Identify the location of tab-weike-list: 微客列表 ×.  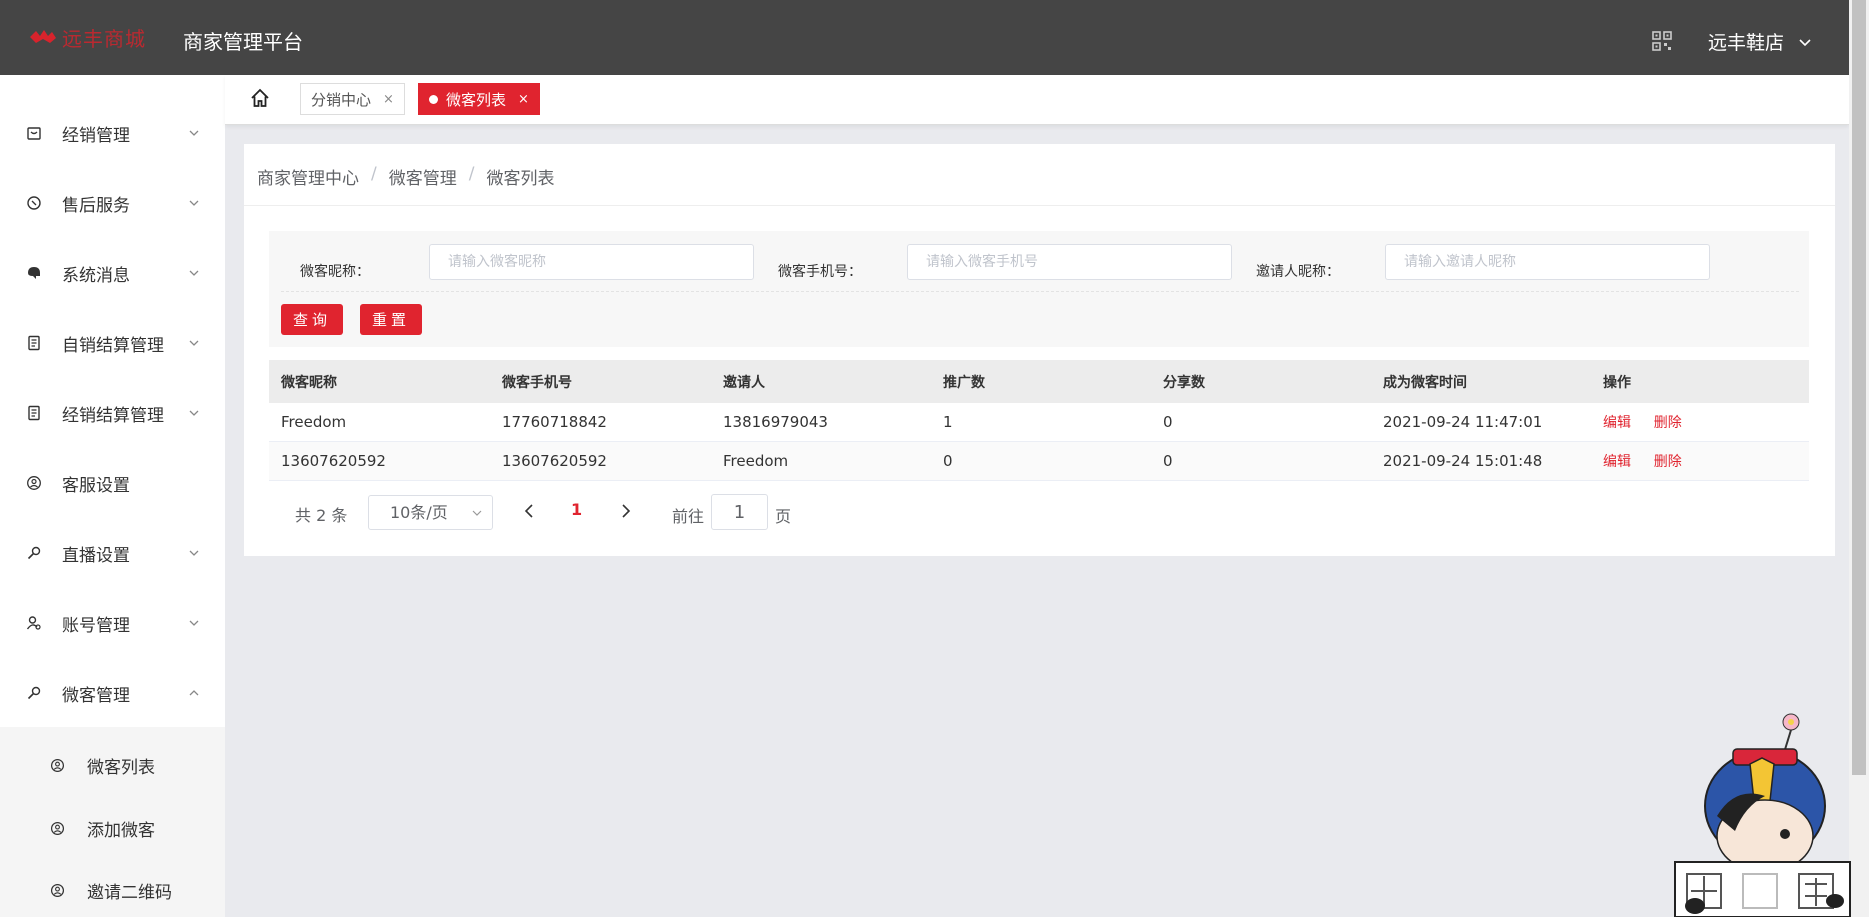
(479, 99).